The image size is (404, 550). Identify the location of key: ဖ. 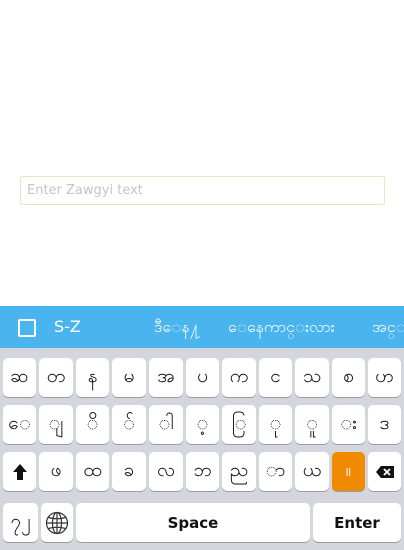
(56, 471).